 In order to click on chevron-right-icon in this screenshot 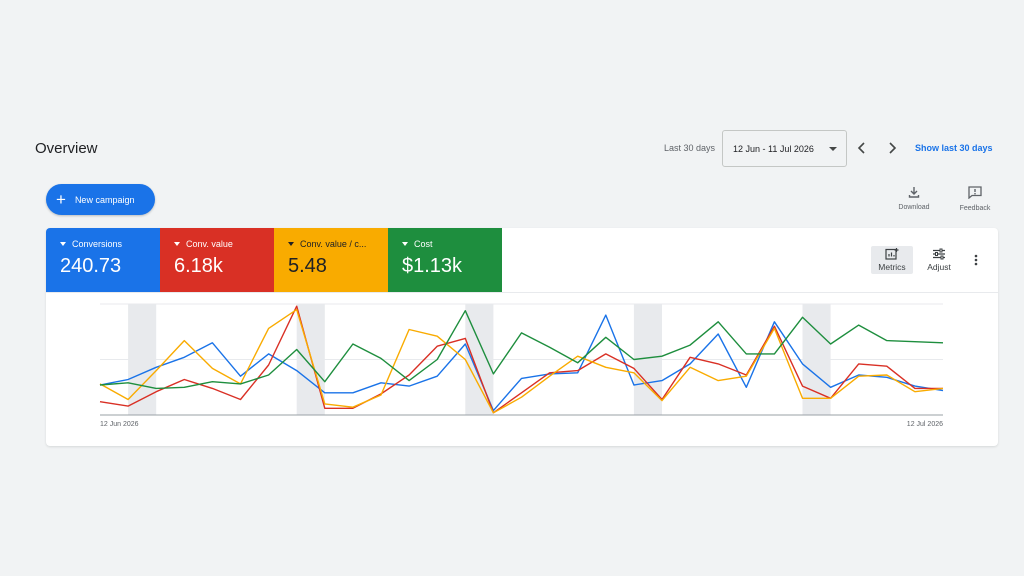, I will do `click(893, 148)`.